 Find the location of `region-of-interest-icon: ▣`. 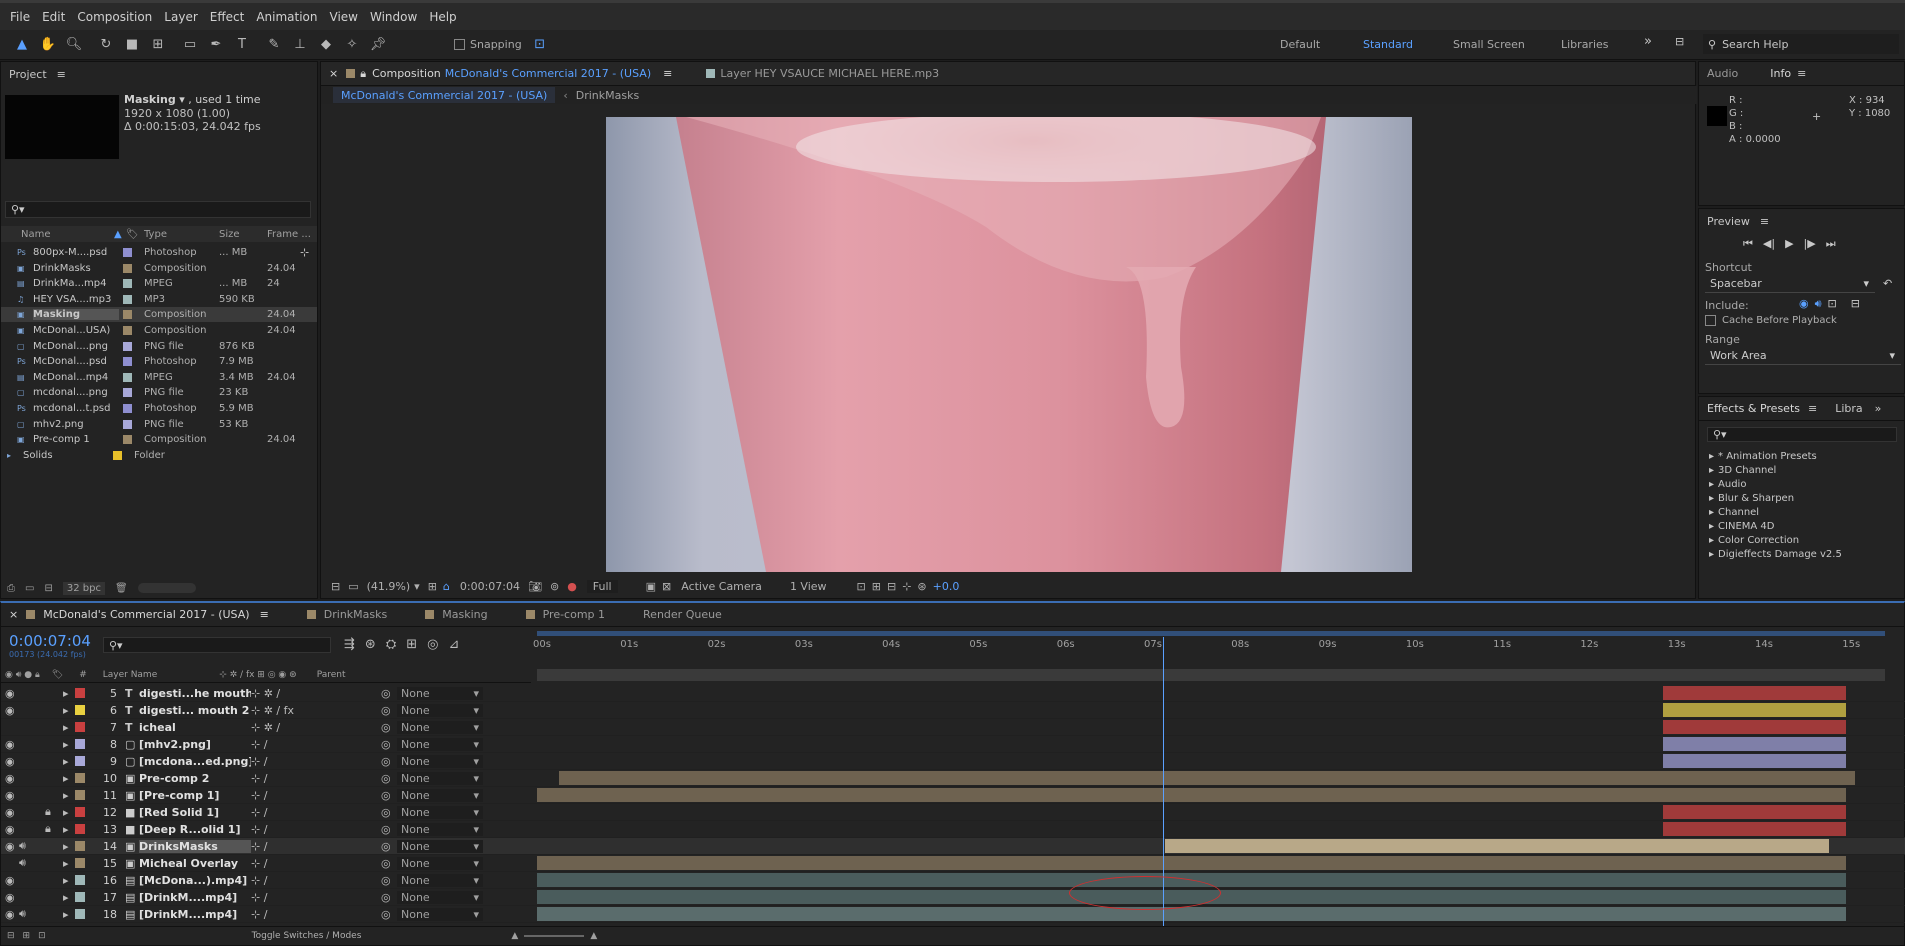

region-of-interest-icon: ▣ is located at coordinates (651, 586).